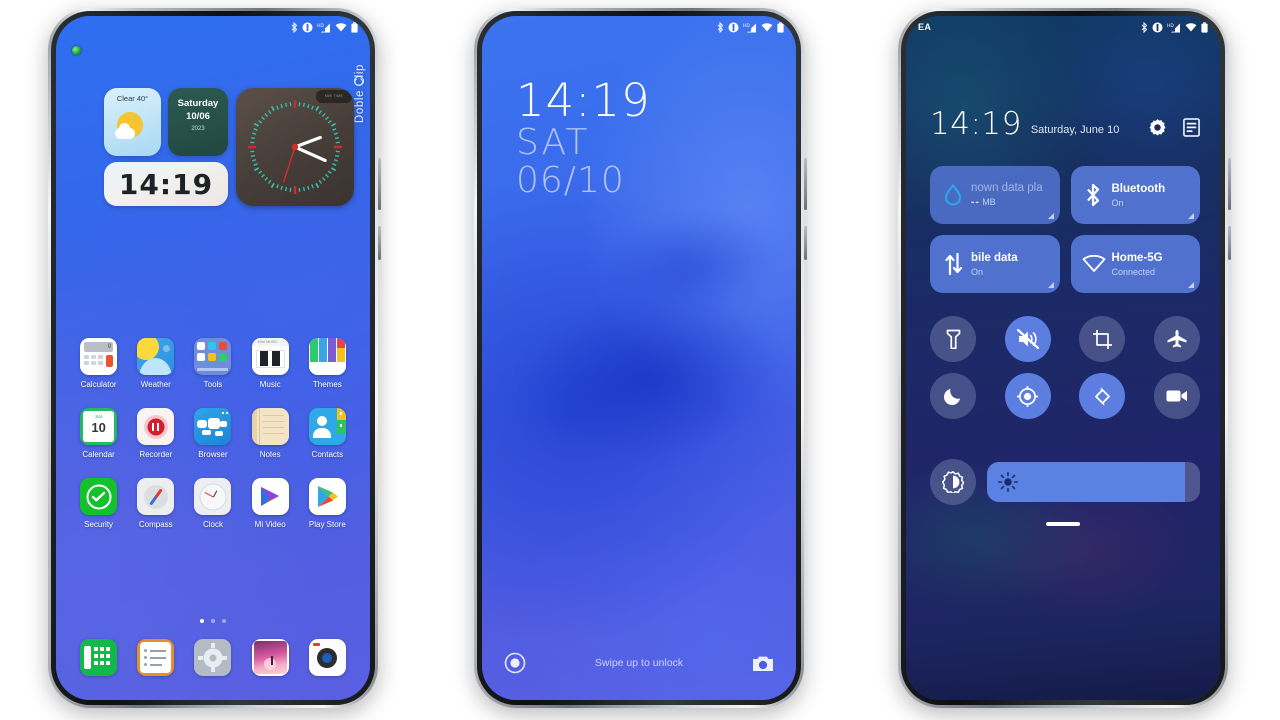  I want to click on app-label: Browser, so click(213, 454).